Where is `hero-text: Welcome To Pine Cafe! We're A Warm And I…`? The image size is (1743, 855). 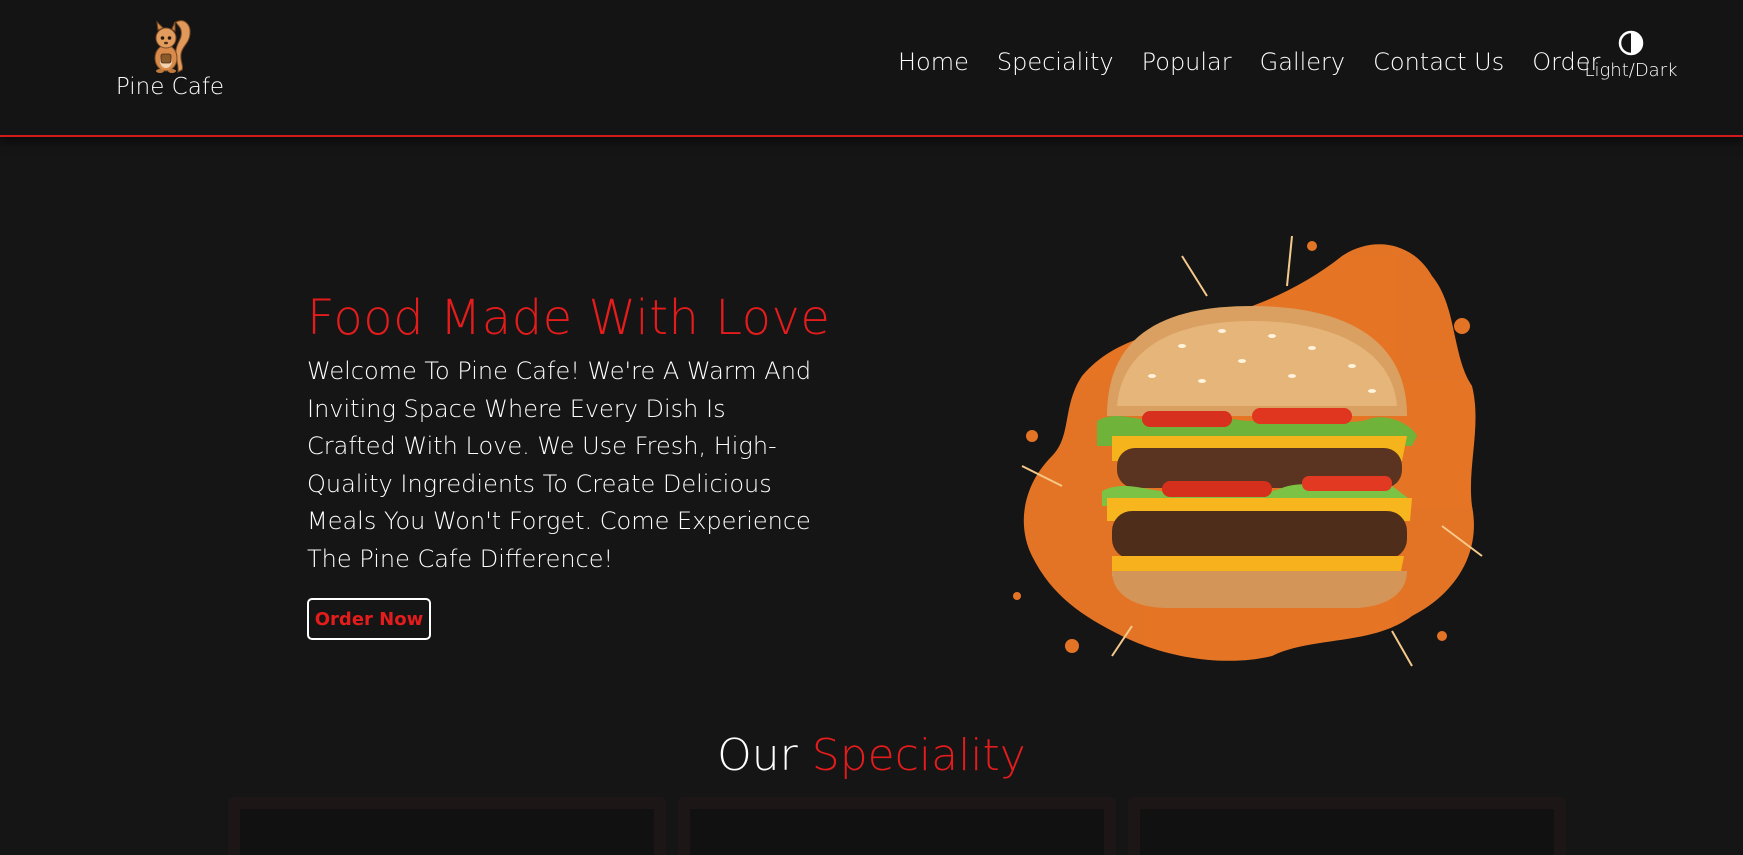
hero-text: Welcome To Pine Cafe! We're A Warm And I… is located at coordinates (559, 465).